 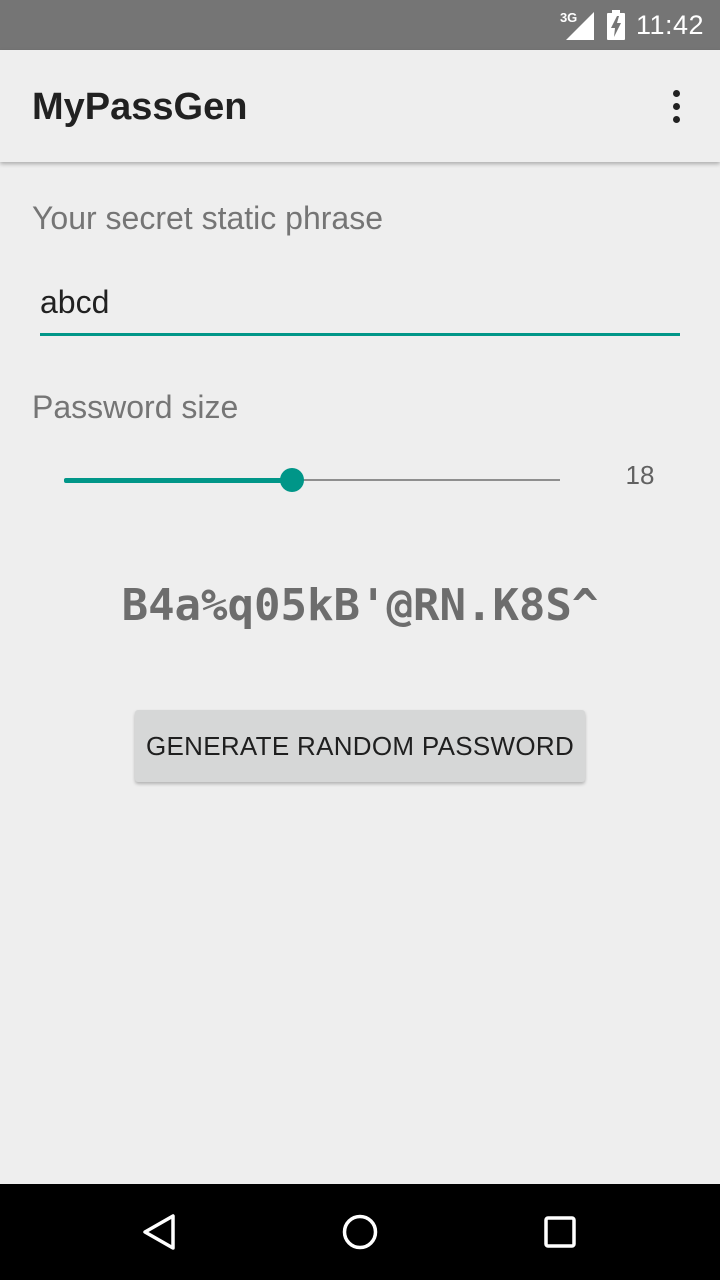 I want to click on generated-password: B4a%q05kB'@RN.K8S^, so click(x=360, y=605).